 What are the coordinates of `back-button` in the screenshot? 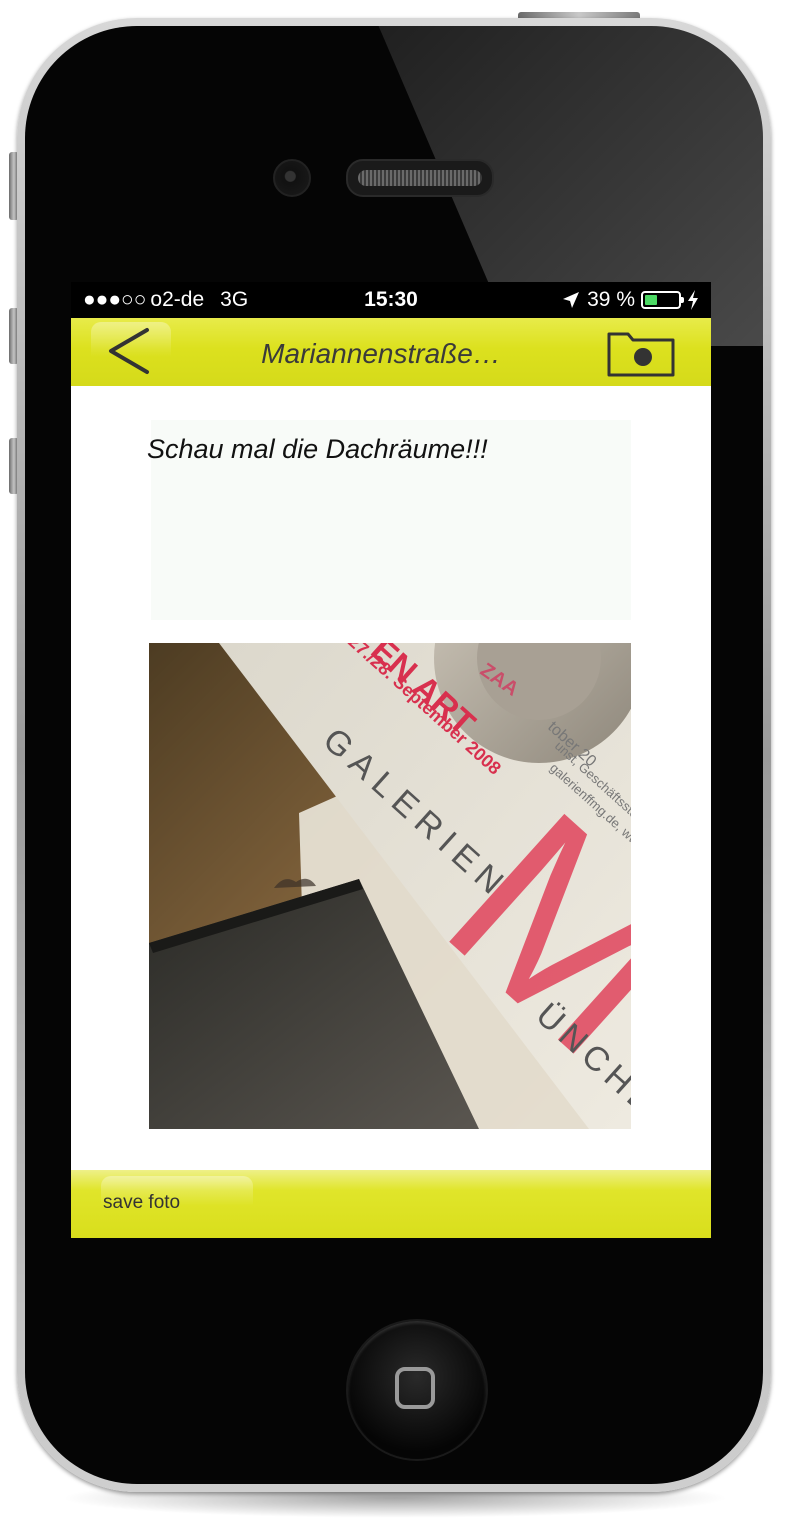 It's located at (131, 351).